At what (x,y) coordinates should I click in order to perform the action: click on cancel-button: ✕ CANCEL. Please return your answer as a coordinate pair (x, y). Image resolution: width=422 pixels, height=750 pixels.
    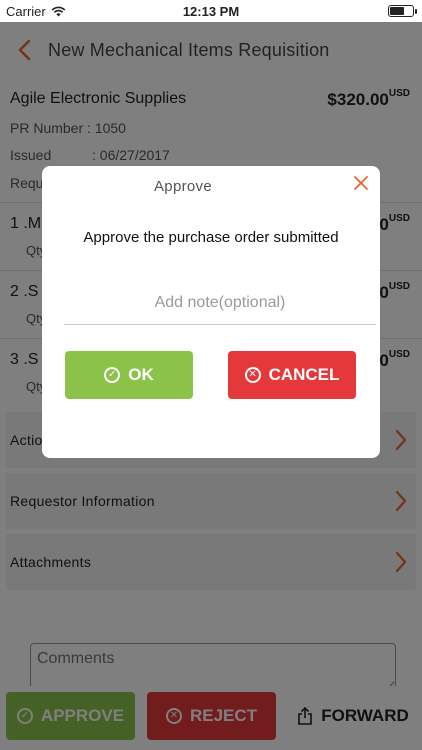
    Looking at the image, I should click on (292, 375).